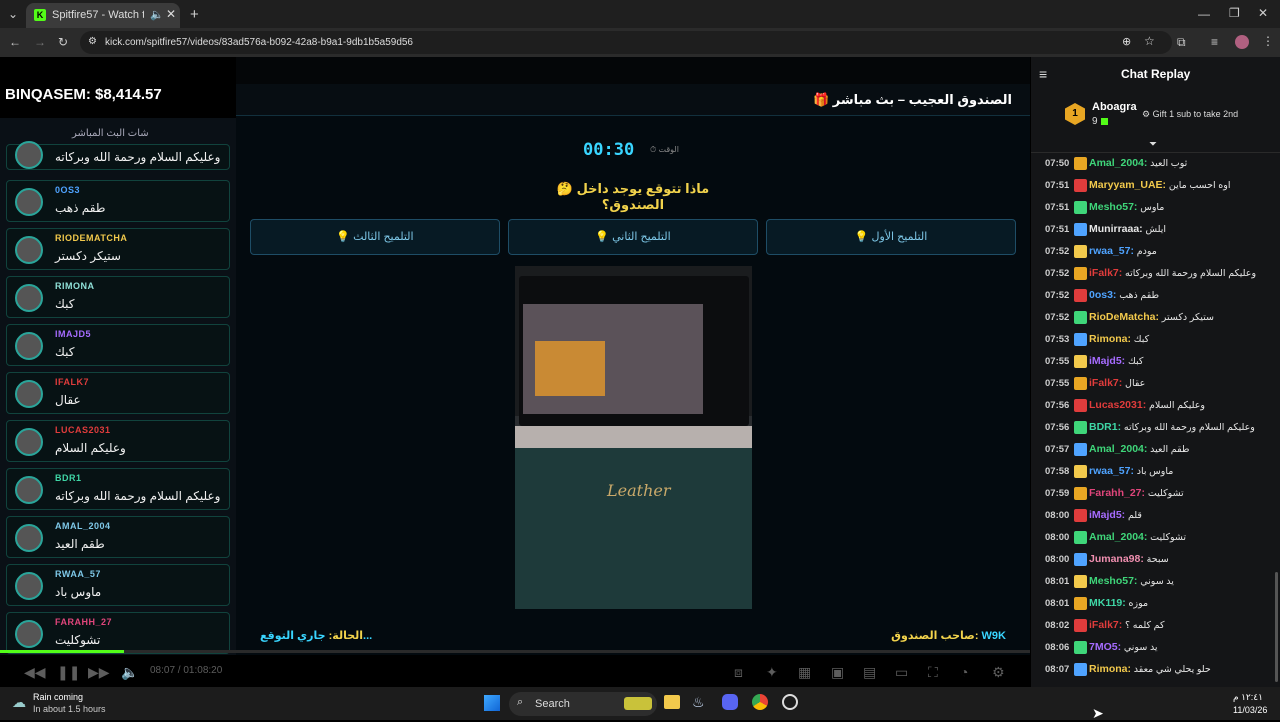 This screenshot has width=1280, height=722. Describe the element at coordinates (1105, 427) in the screenshot. I see `message-username: BDR1:` at that location.